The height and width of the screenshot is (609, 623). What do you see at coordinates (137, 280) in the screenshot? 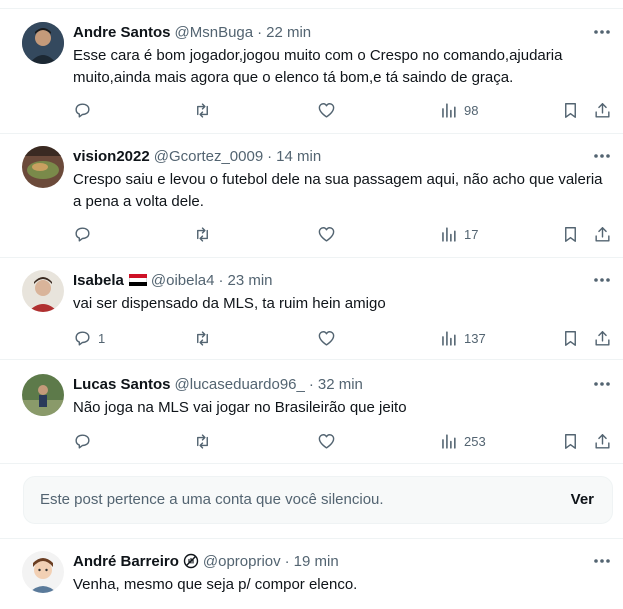
I see `flag-icon` at bounding box center [137, 280].